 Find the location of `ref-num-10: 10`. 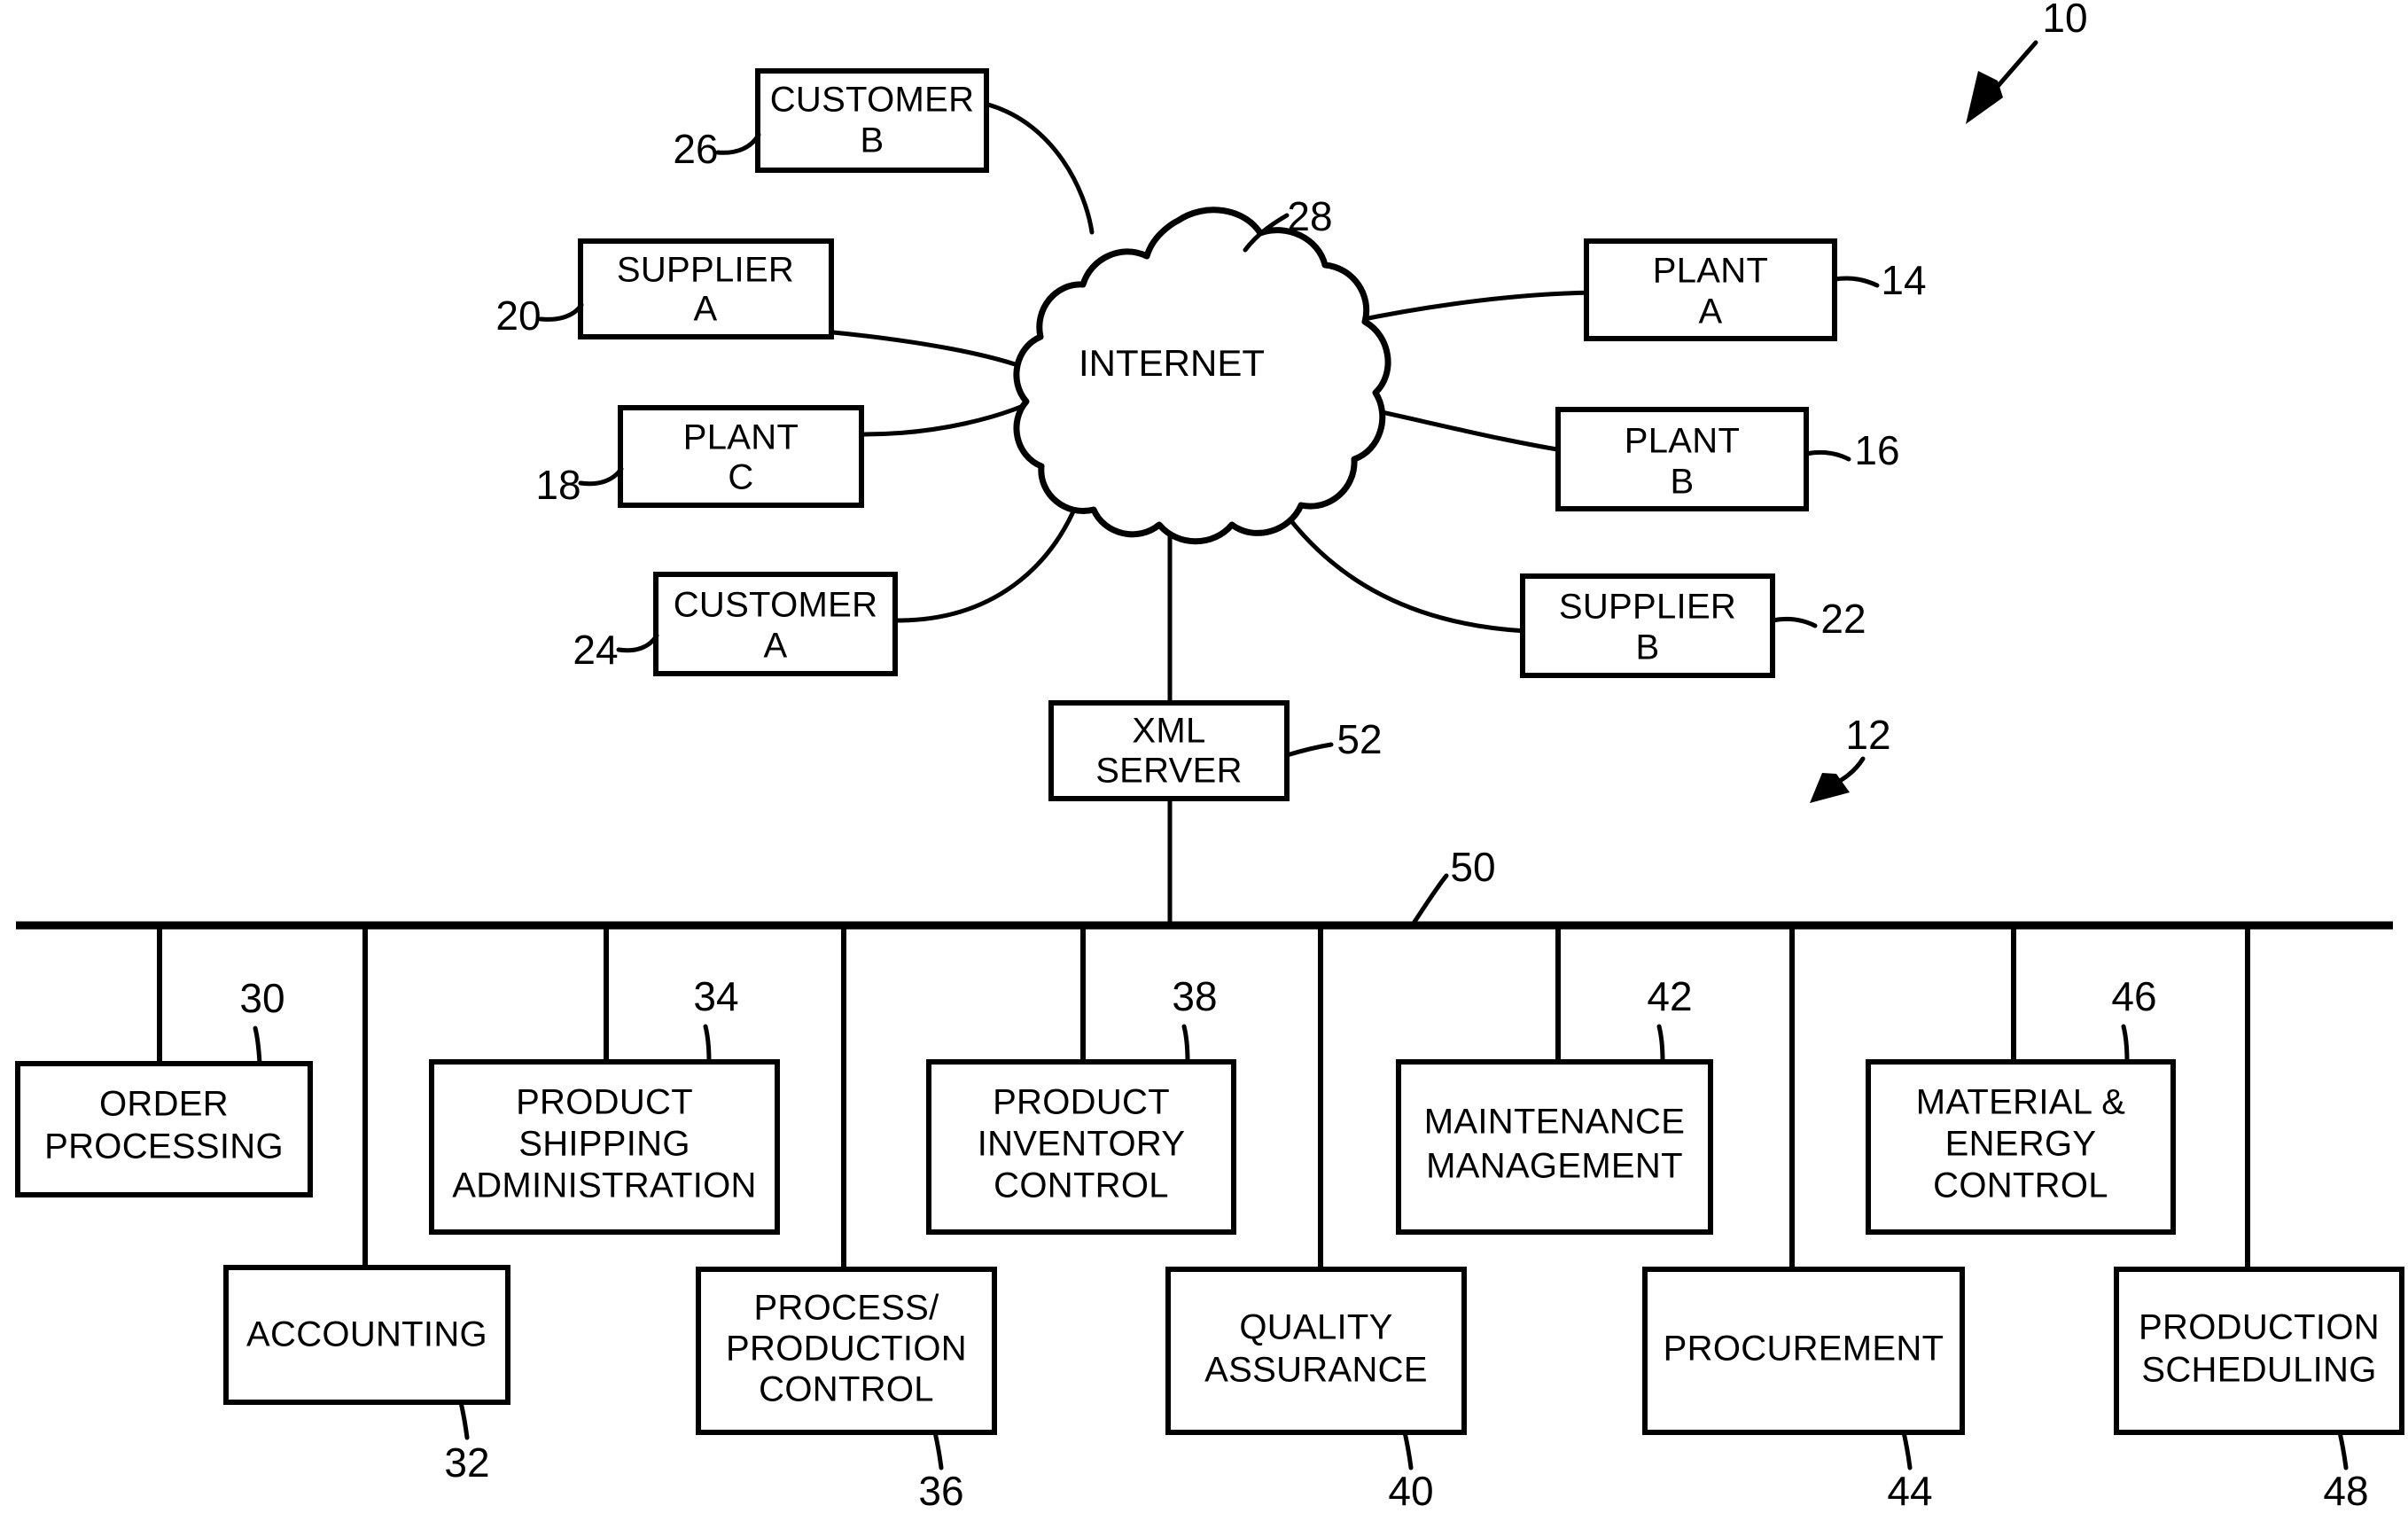

ref-num-10: 10 is located at coordinates (2064, 20).